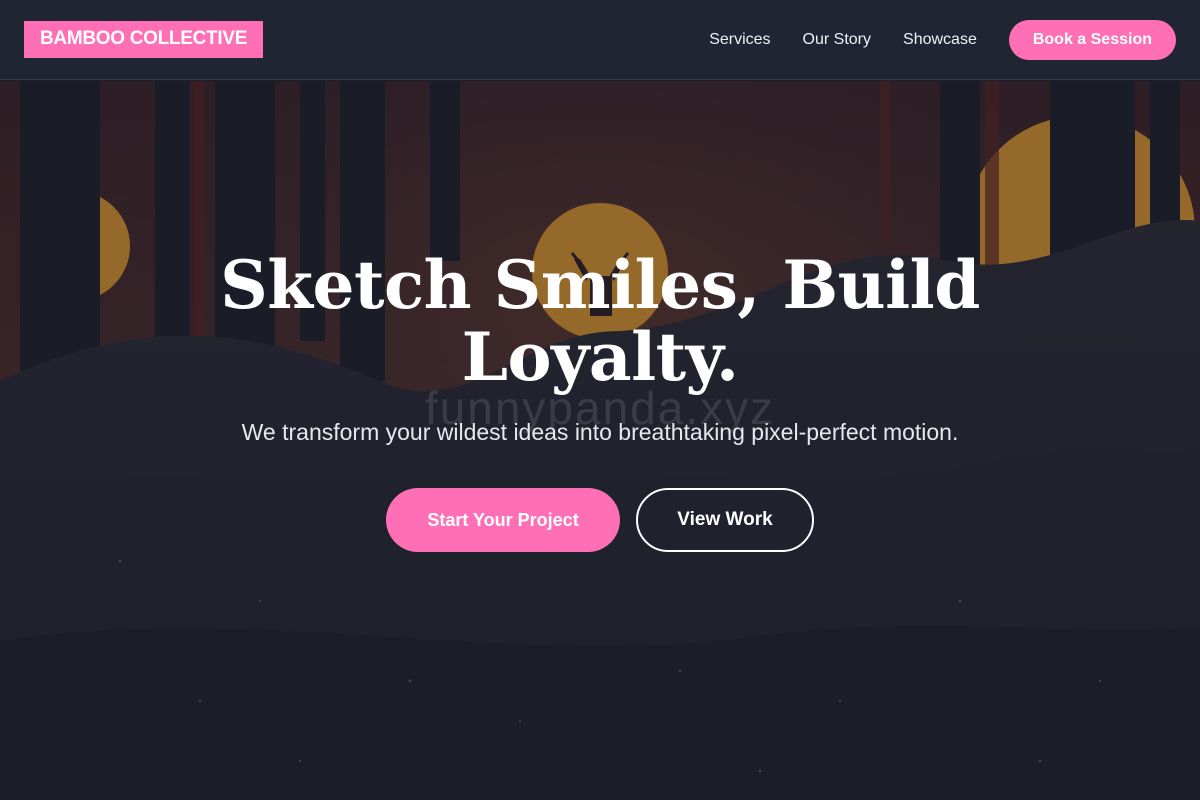  Describe the element at coordinates (144, 39) in the screenshot. I see `brand-logo: BAMBOO COLLECTIVE` at that location.